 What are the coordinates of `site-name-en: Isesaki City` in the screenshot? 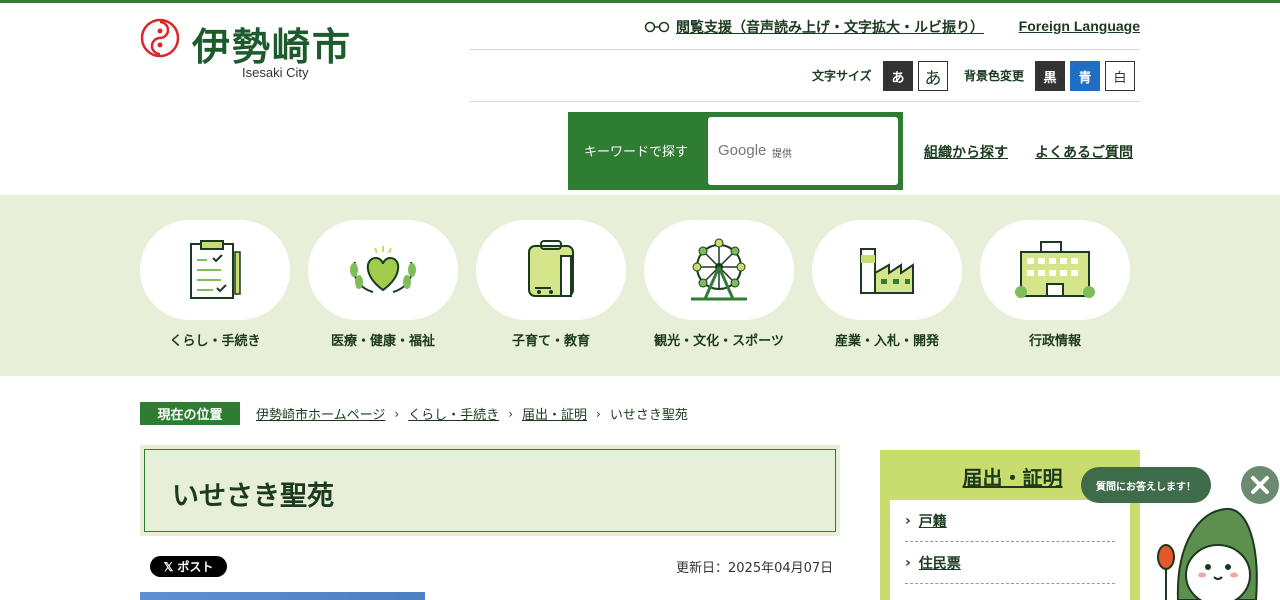 It's located at (275, 72).